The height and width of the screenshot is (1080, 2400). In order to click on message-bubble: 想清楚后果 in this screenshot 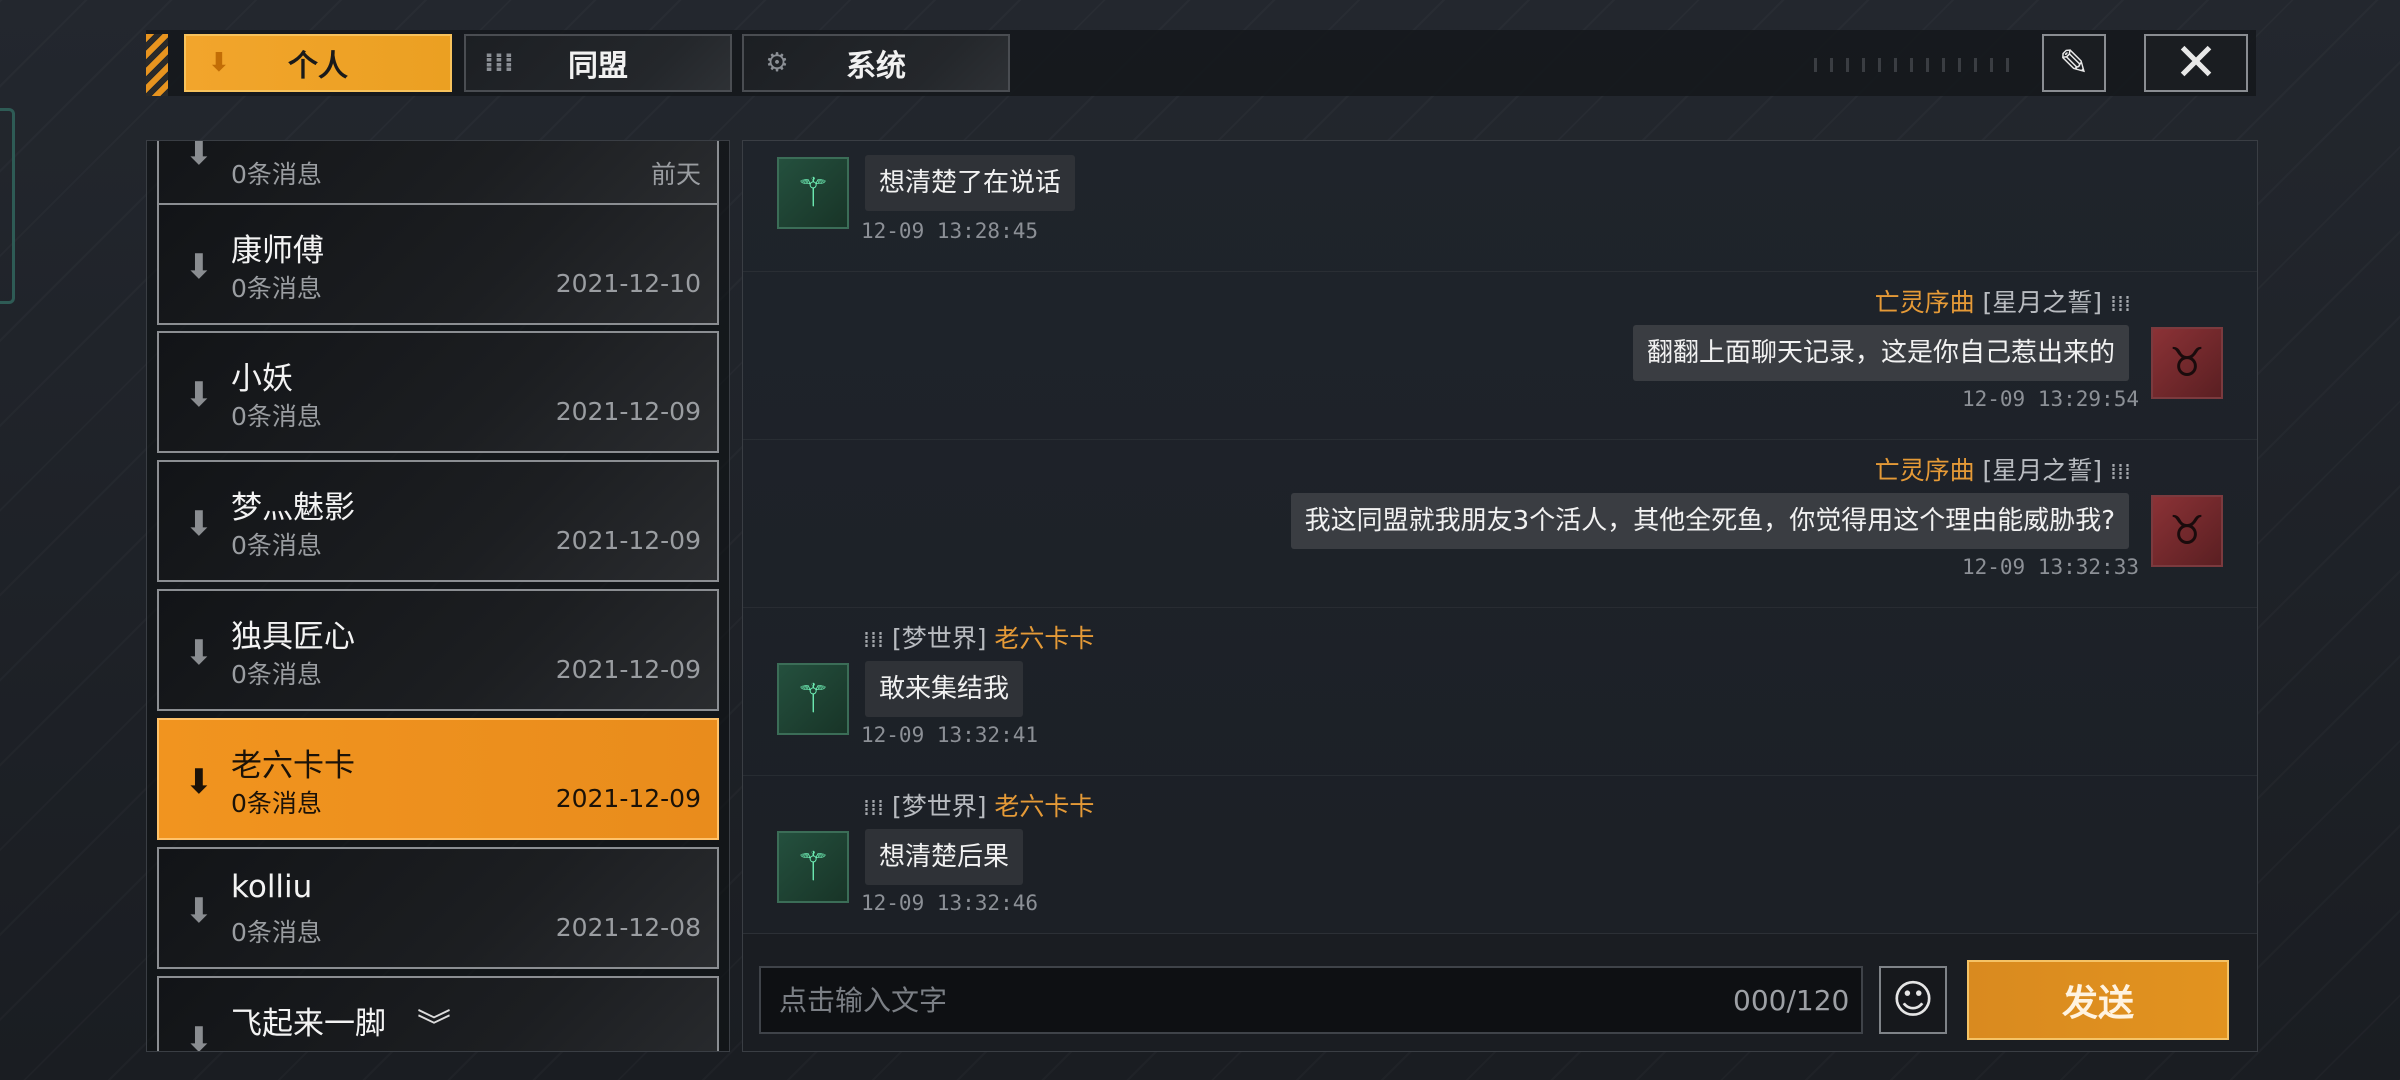, I will do `click(944, 857)`.